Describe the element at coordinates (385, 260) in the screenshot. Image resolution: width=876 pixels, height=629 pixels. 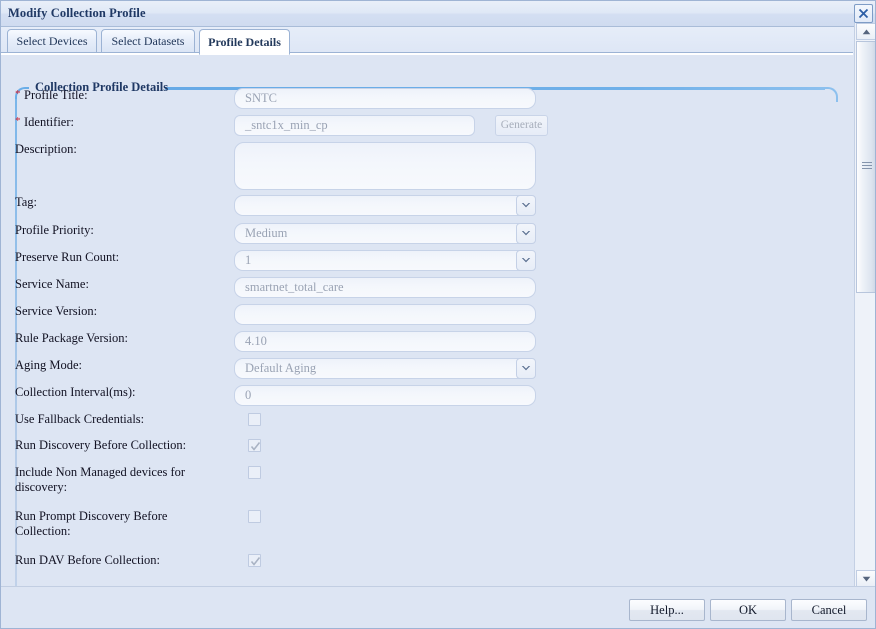
I see `select-preserve-run-count: 1` at that location.